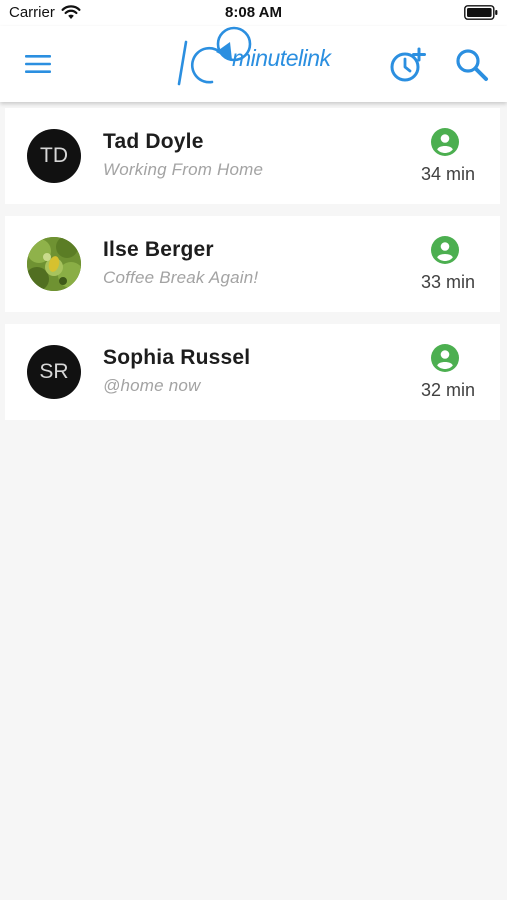 The width and height of the screenshot is (507, 900). I want to click on contact-card-ilse-berger: Ilse Berger Coffee Break Again! 33 min, so click(252, 264).